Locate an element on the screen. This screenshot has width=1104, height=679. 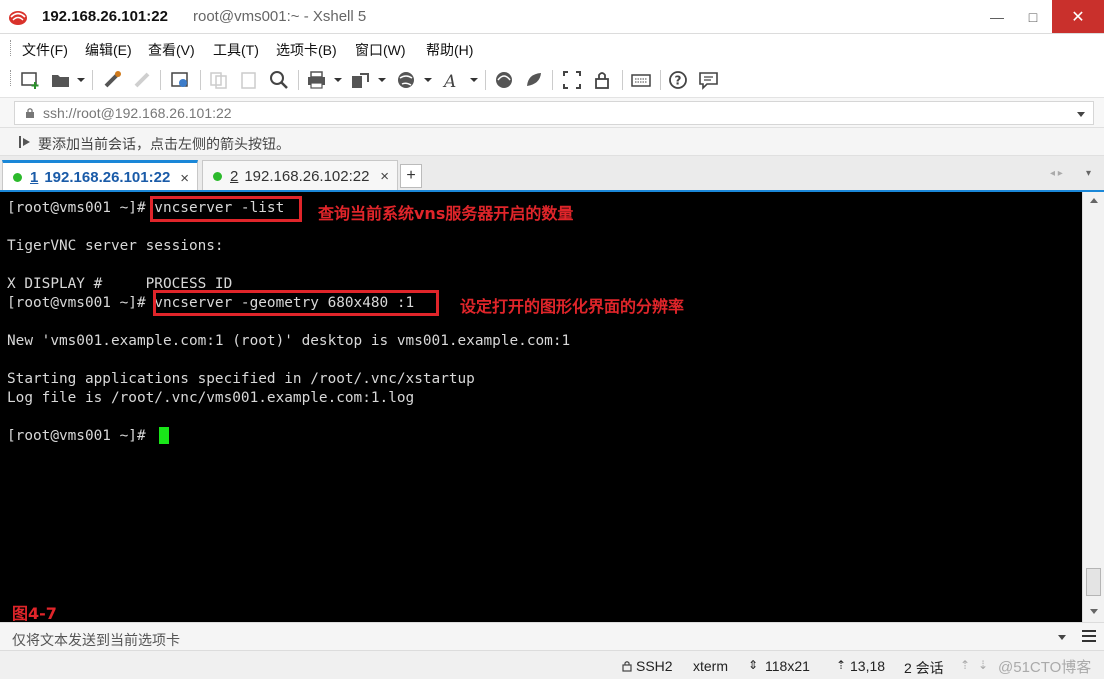
properties-icon is located at coordinates (181, 80).